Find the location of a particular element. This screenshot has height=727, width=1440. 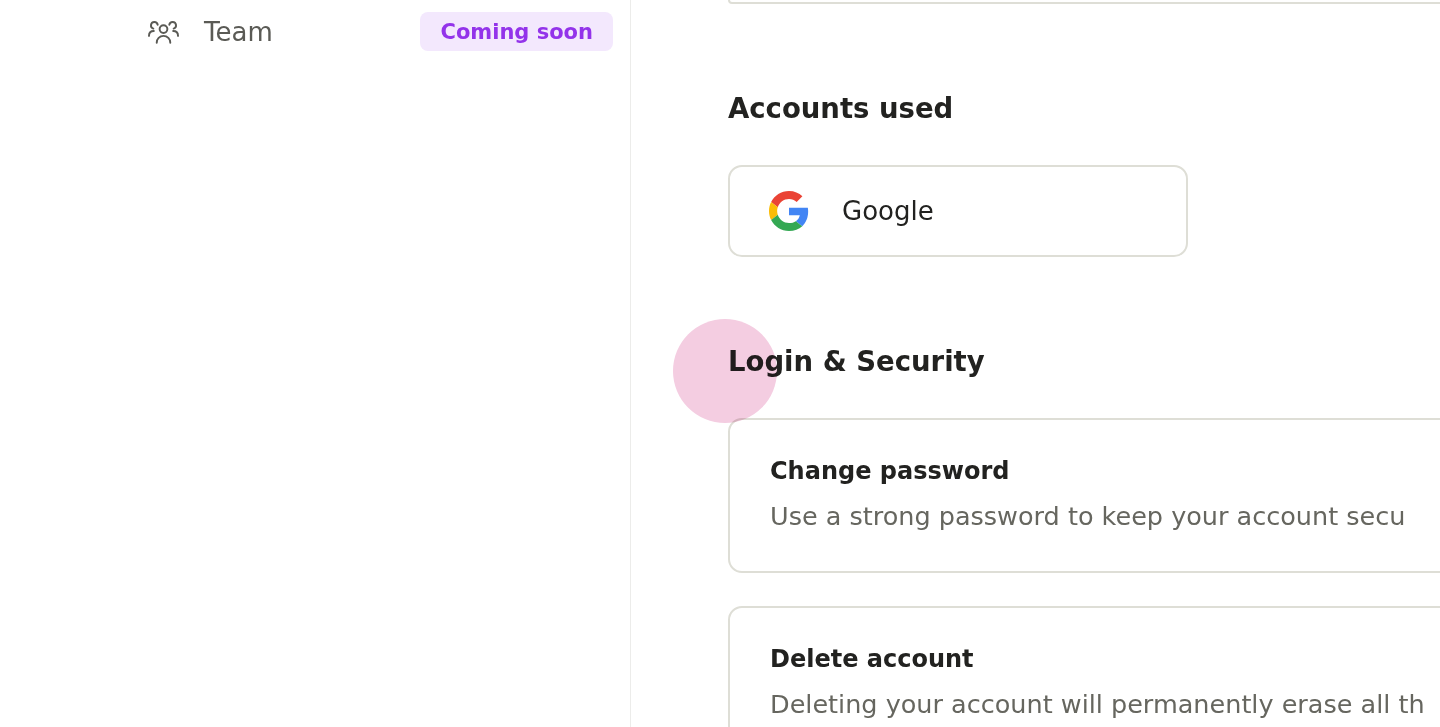

section-heading: Login & Security is located at coordinates (856, 361).